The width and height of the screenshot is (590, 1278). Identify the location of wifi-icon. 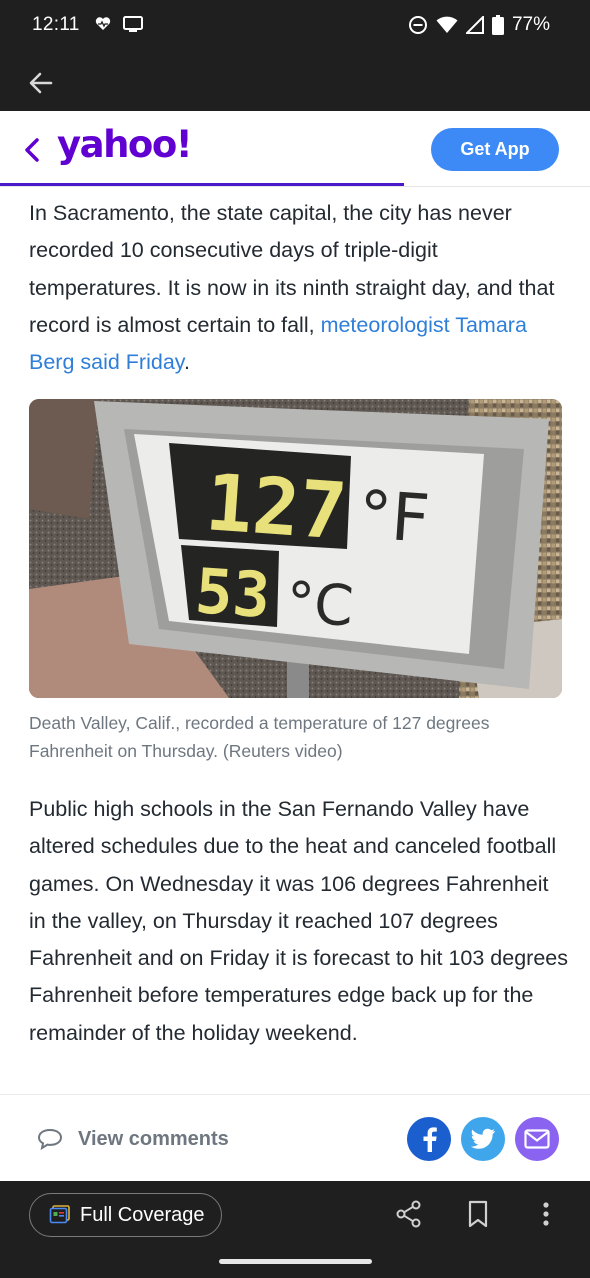
(447, 24).